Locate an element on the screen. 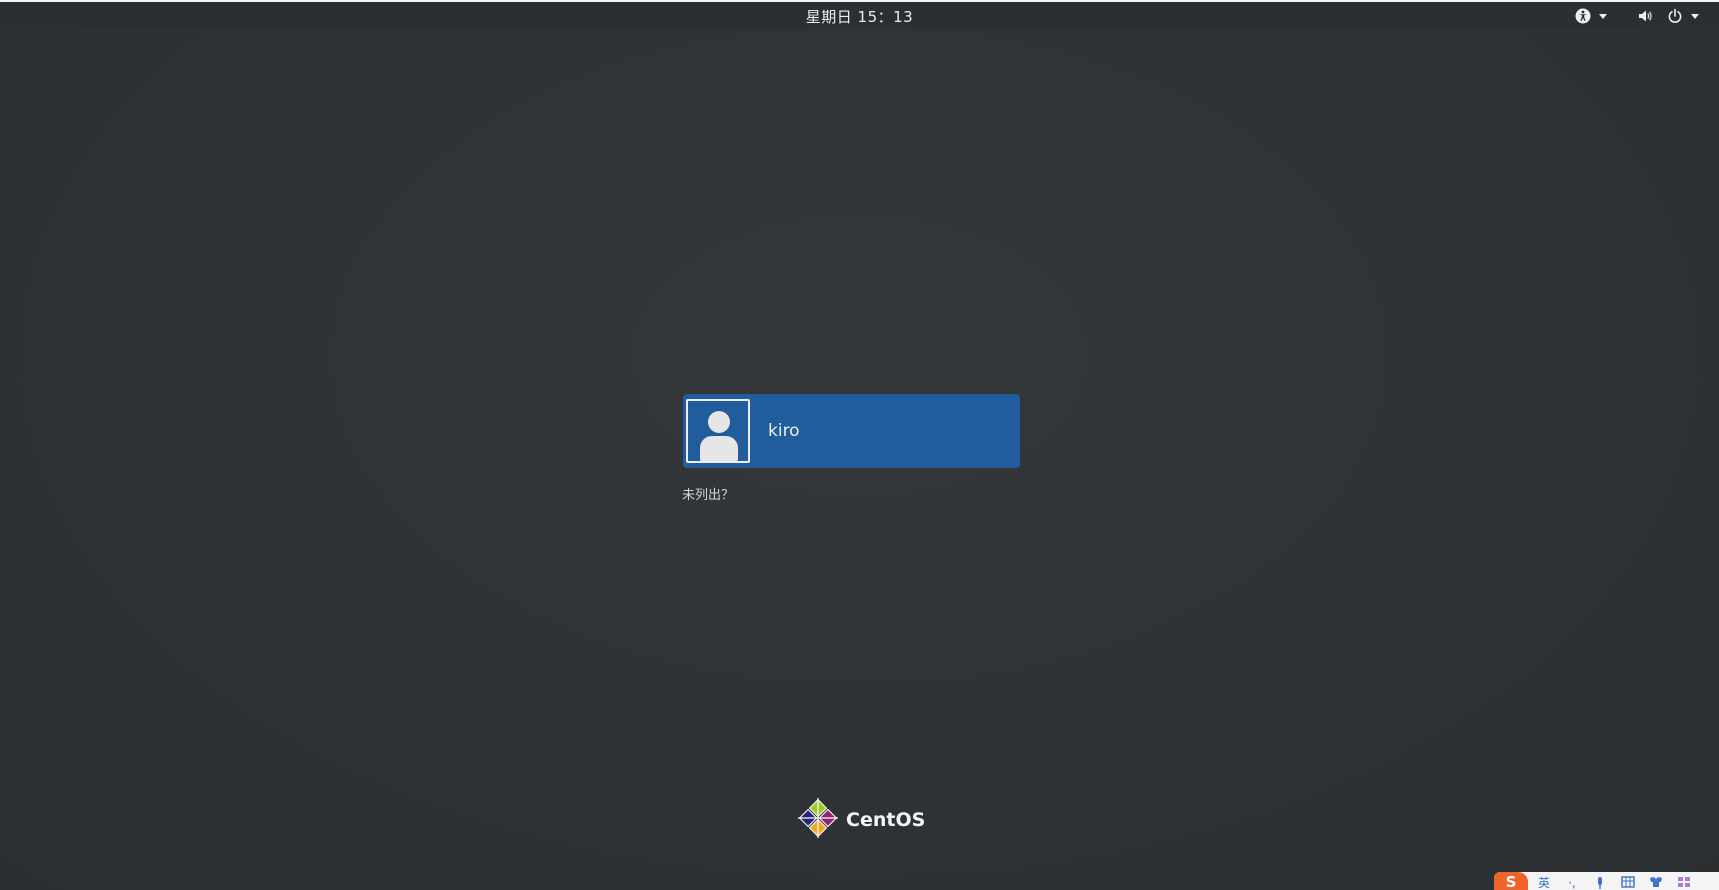 Image resolution: width=1719 pixels, height=890 pixels. ime-toolbar: S 英 ·, is located at coordinates (1606, 881).